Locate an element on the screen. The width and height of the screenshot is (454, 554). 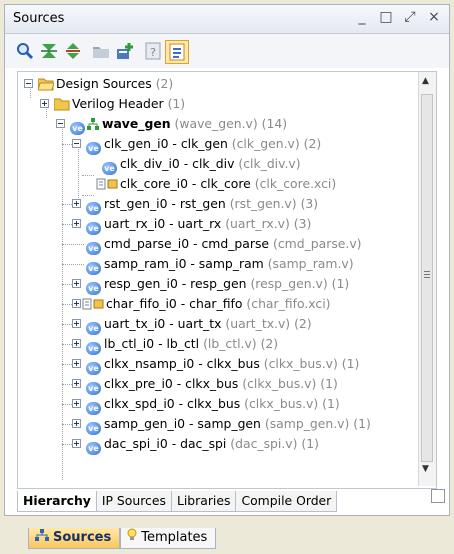
tab-sources: Sources is located at coordinates (74, 538).